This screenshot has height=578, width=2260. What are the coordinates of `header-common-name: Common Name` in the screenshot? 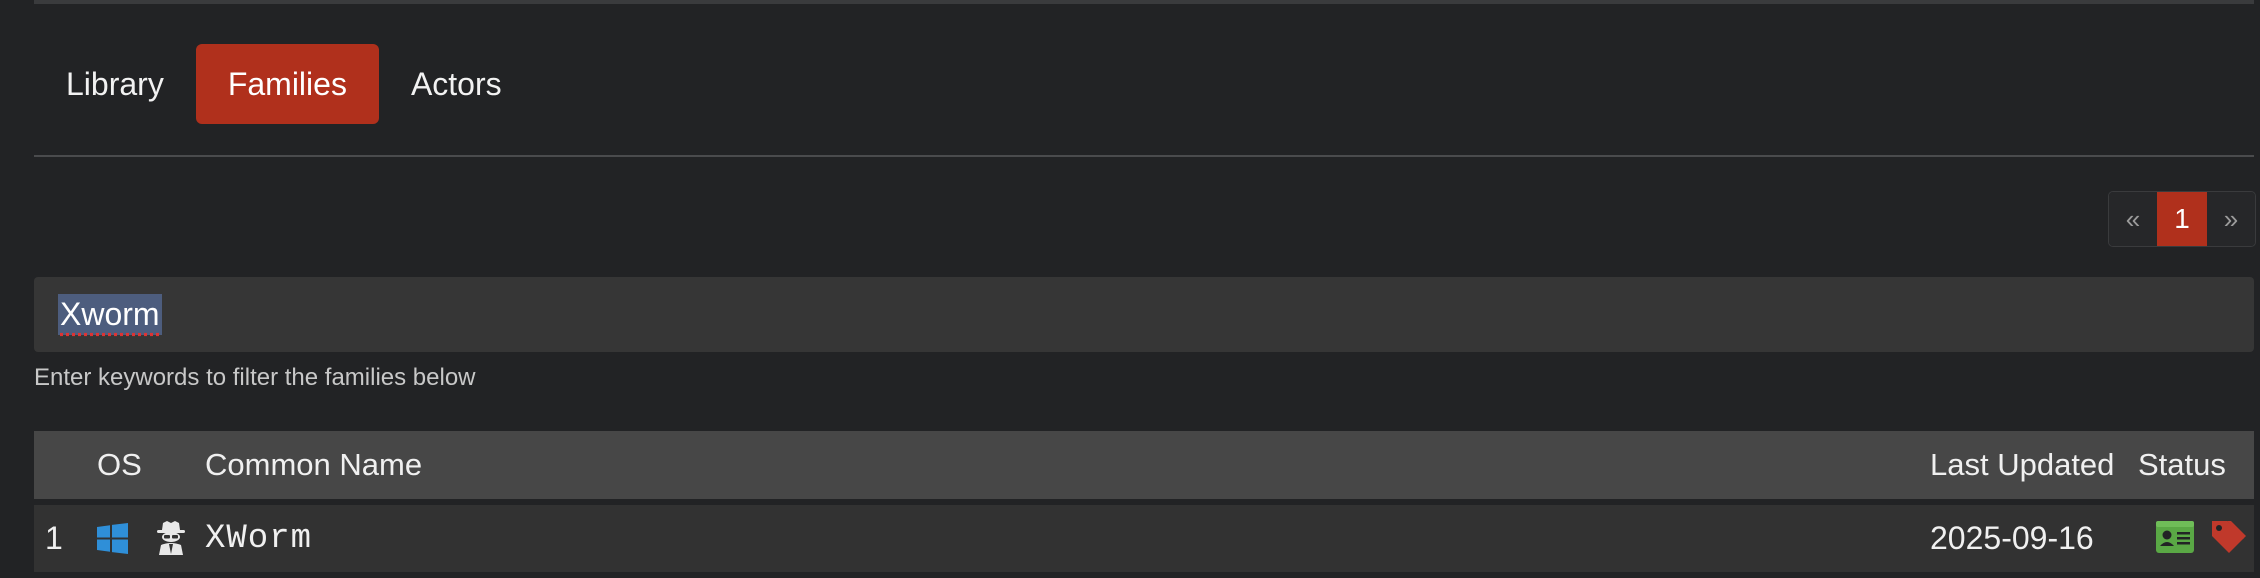 It's located at (313, 465).